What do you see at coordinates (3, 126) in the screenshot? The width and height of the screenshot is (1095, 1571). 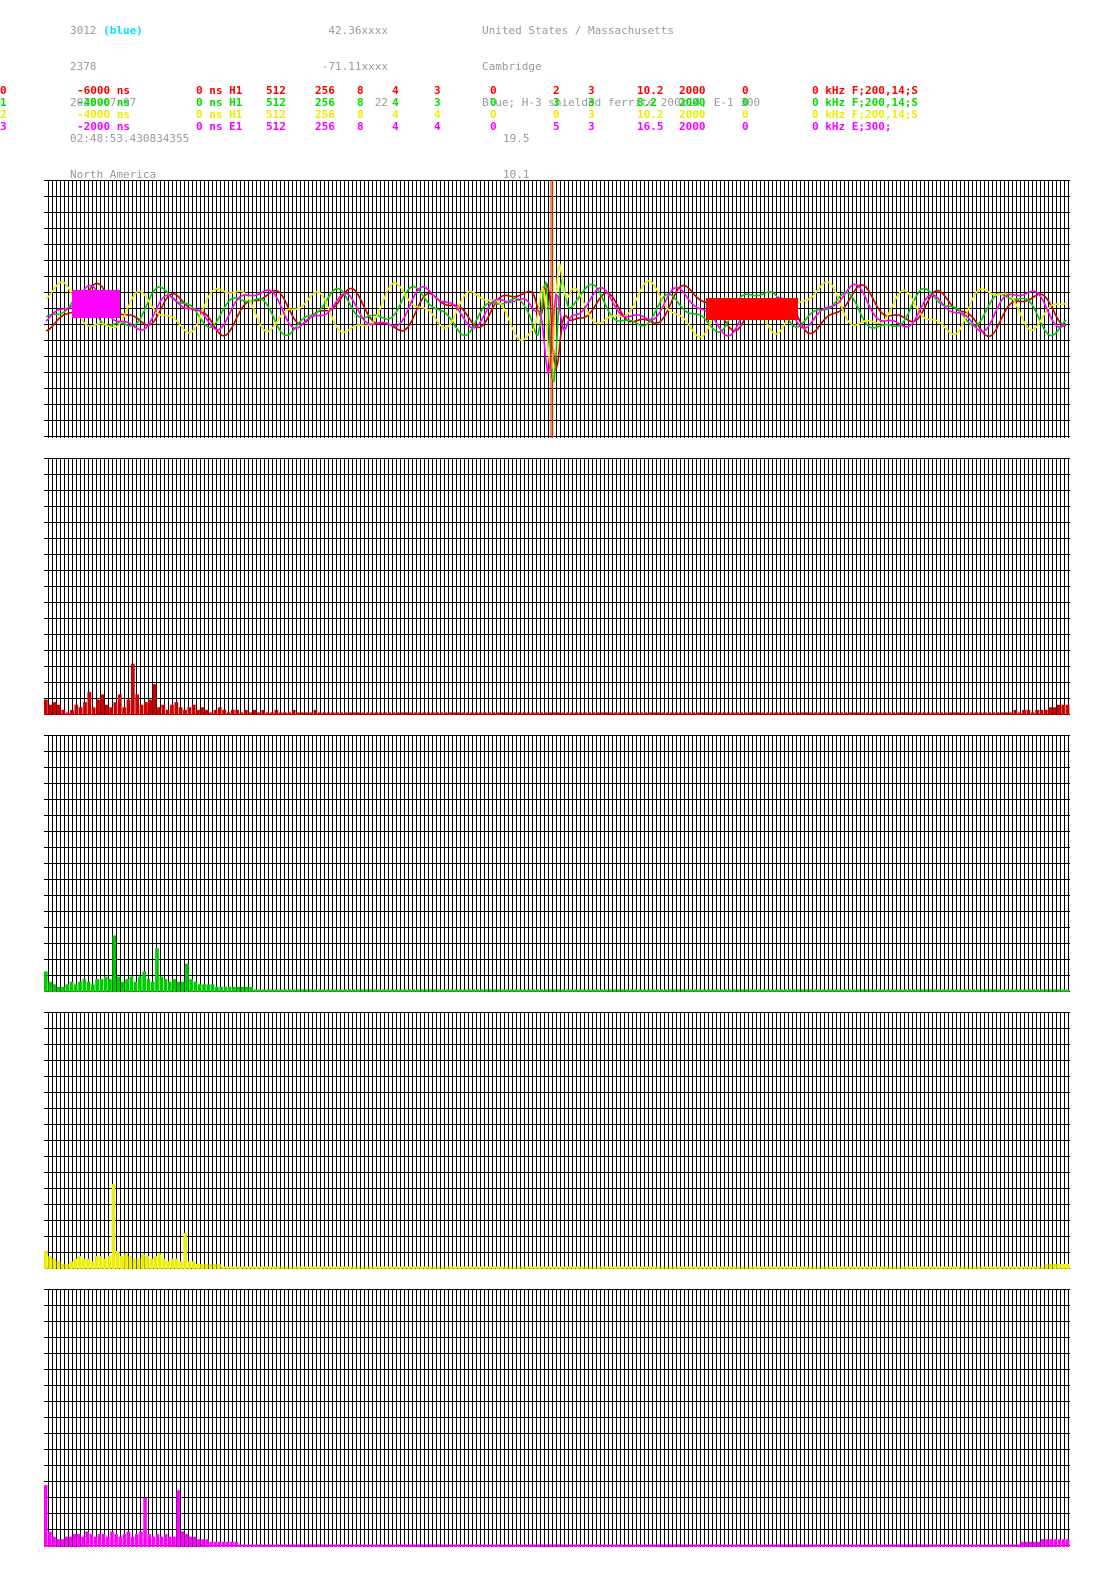 I see `channel-cell: 3` at bounding box center [3, 126].